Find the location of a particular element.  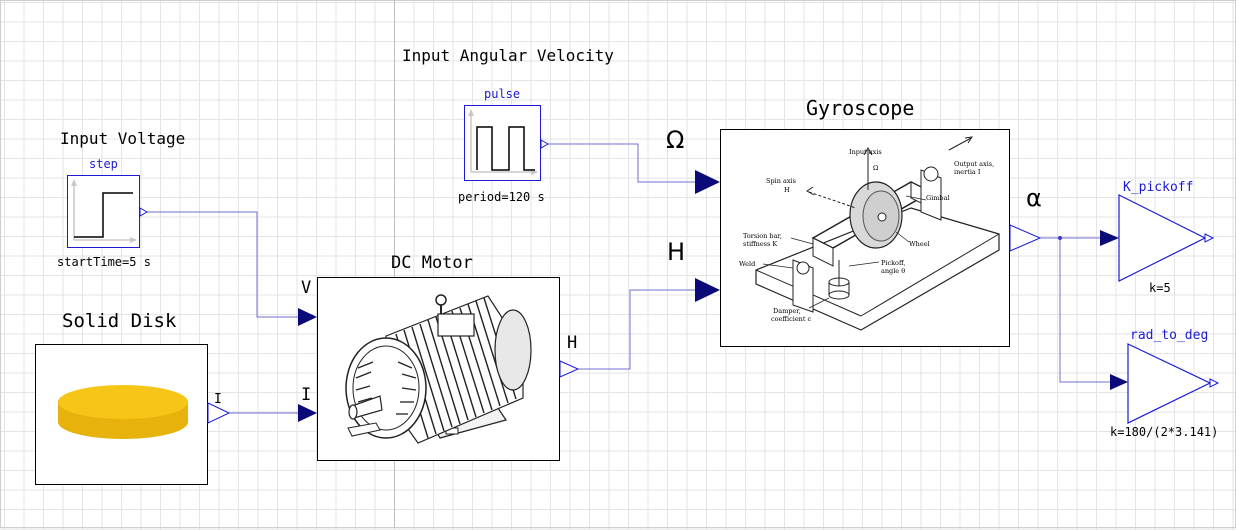

gyro-damper-label: Damper, is located at coordinates (787, 311).